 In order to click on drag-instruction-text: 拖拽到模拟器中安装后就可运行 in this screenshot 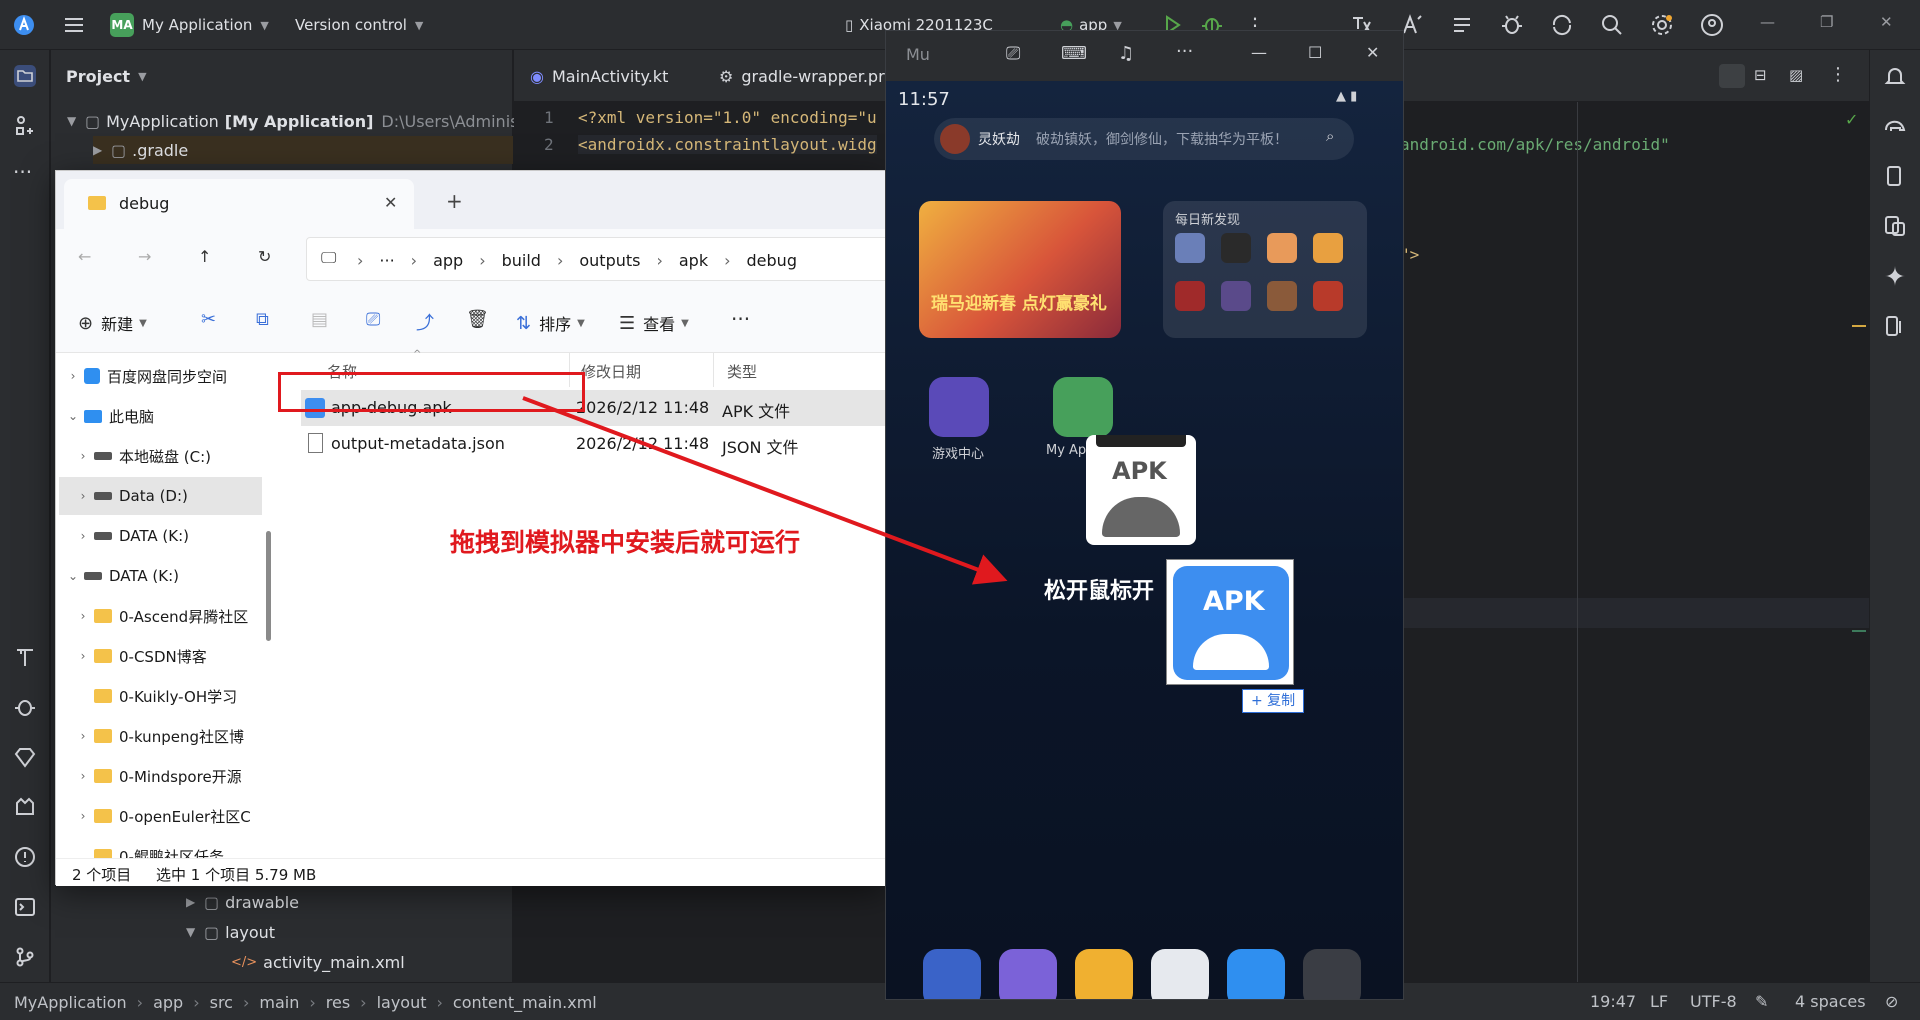, I will do `click(625, 542)`.